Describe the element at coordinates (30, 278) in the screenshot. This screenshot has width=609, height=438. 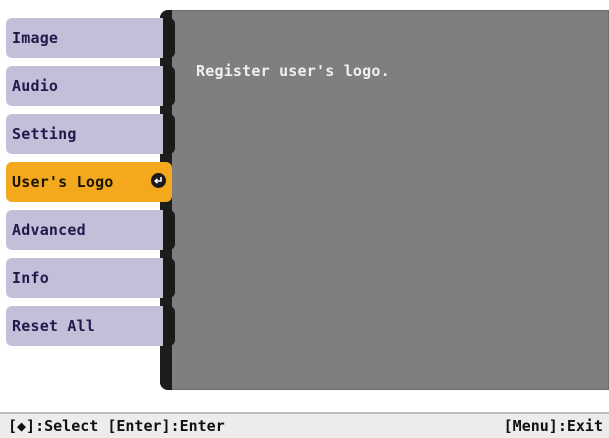
I see `menu-item-label: Info` at that location.